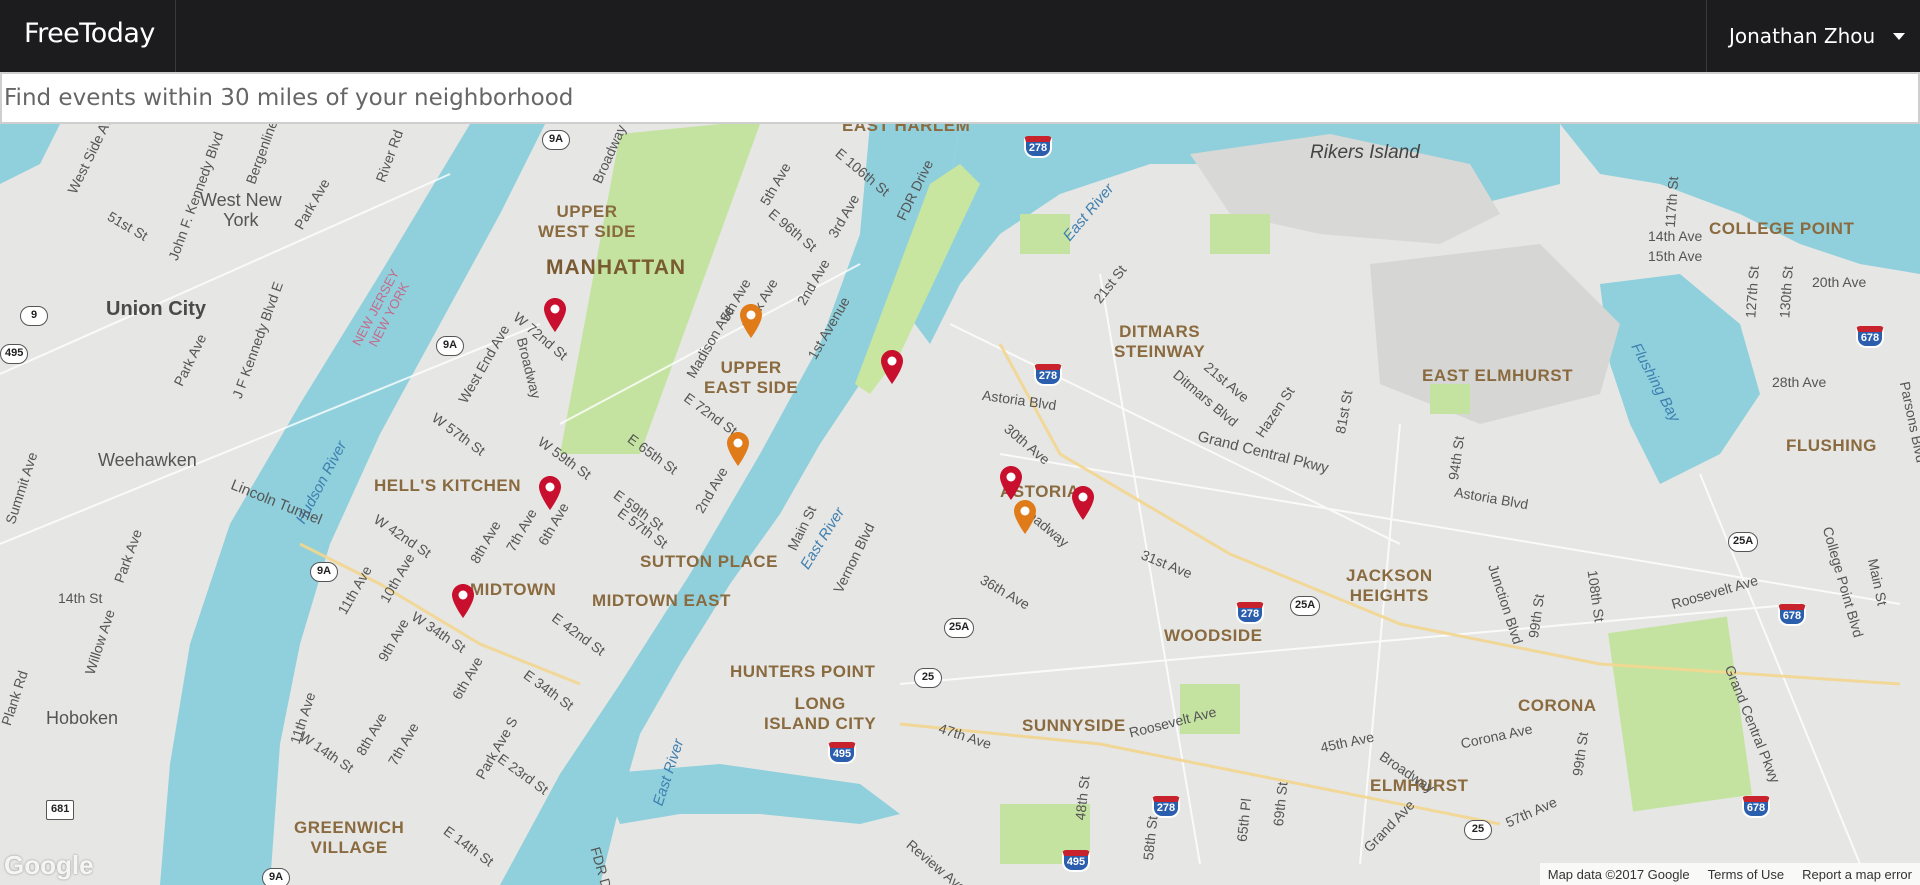 The height and width of the screenshot is (885, 1920). I want to click on map-label-greenwich-village: GREENWICH VILLAGE, so click(349, 837).